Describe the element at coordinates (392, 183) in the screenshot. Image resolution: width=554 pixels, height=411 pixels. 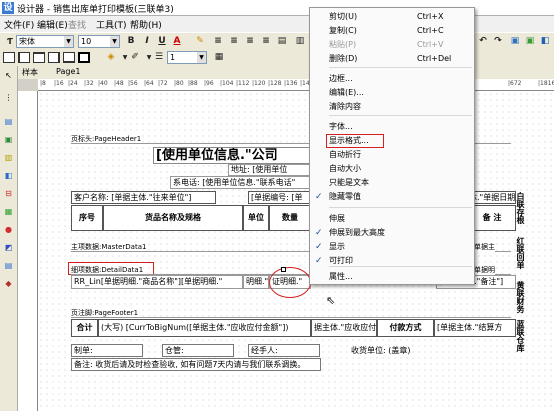
I see `context-menu-item: 只能是文本` at that location.